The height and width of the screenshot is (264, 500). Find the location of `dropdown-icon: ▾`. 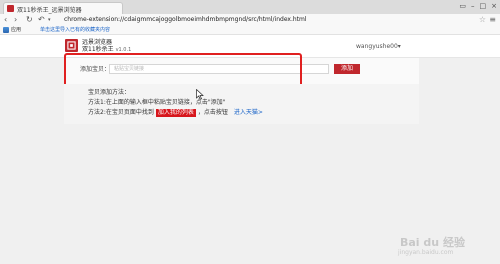

dropdown-icon: ▾ is located at coordinates (49, 20).